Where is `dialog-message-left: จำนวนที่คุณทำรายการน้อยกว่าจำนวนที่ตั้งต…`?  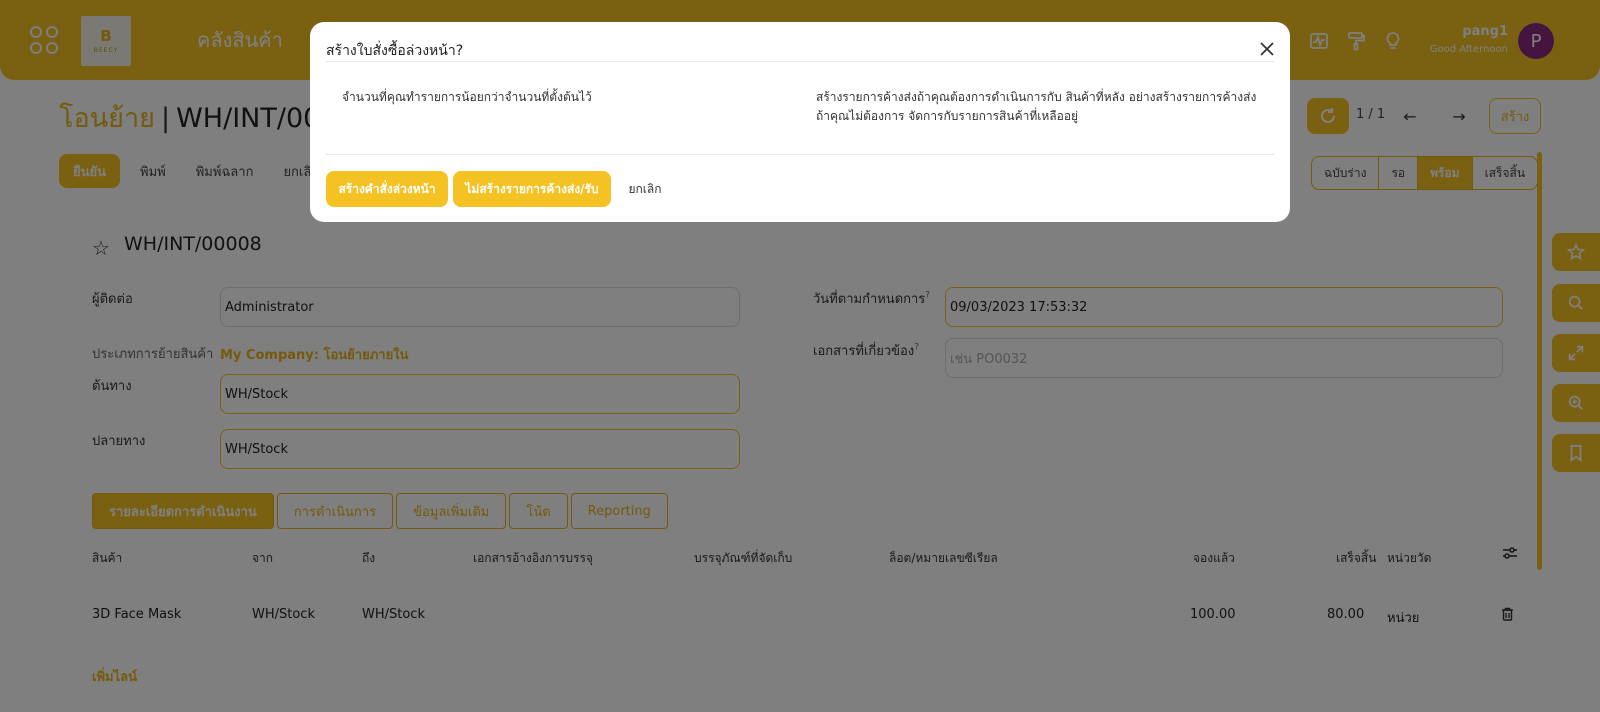
dialog-message-left: จำนวนที่คุณทำรายการน้อยกว่าจำนวนที่ตั้งต… is located at coordinates (467, 97).